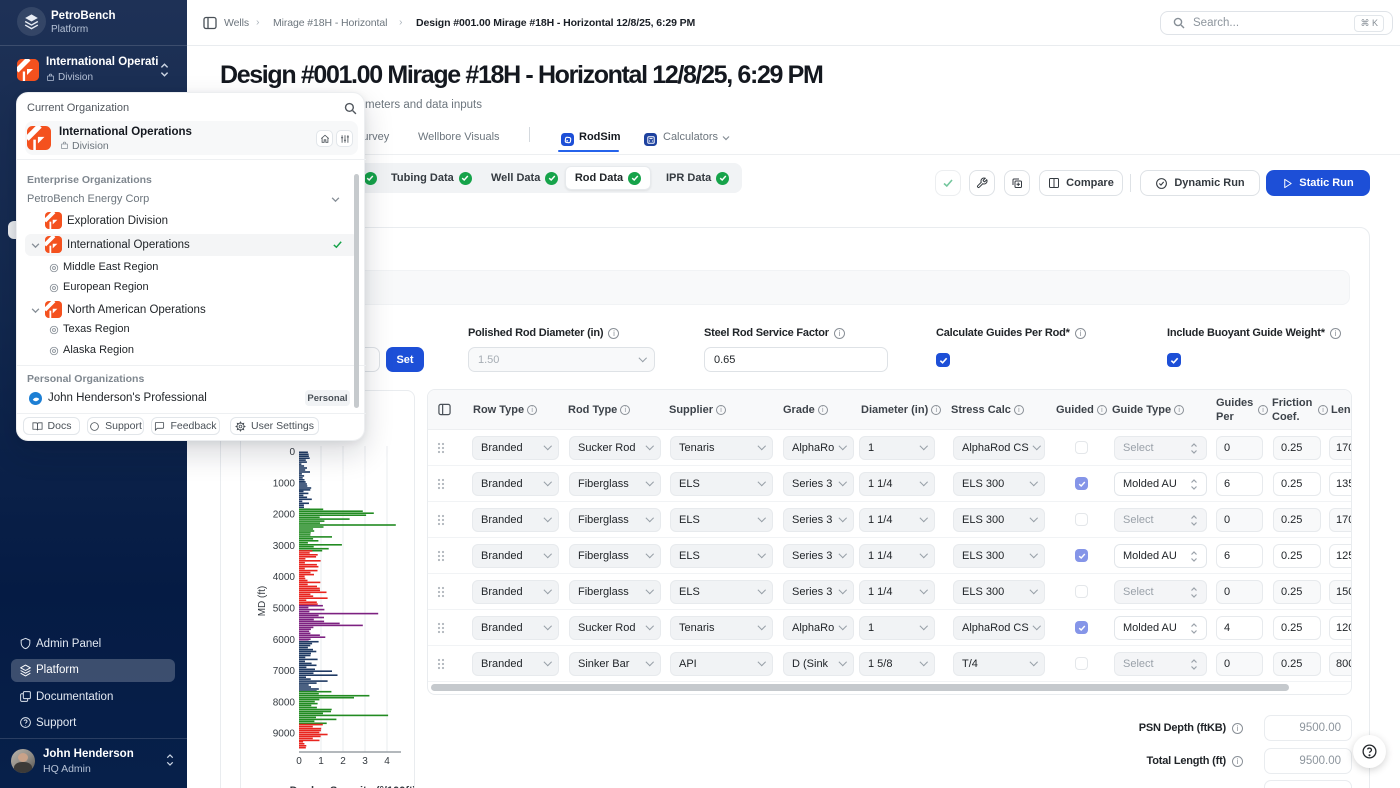  Describe the element at coordinates (284, 546) in the screenshot. I see `svg-text: 3000` at that location.